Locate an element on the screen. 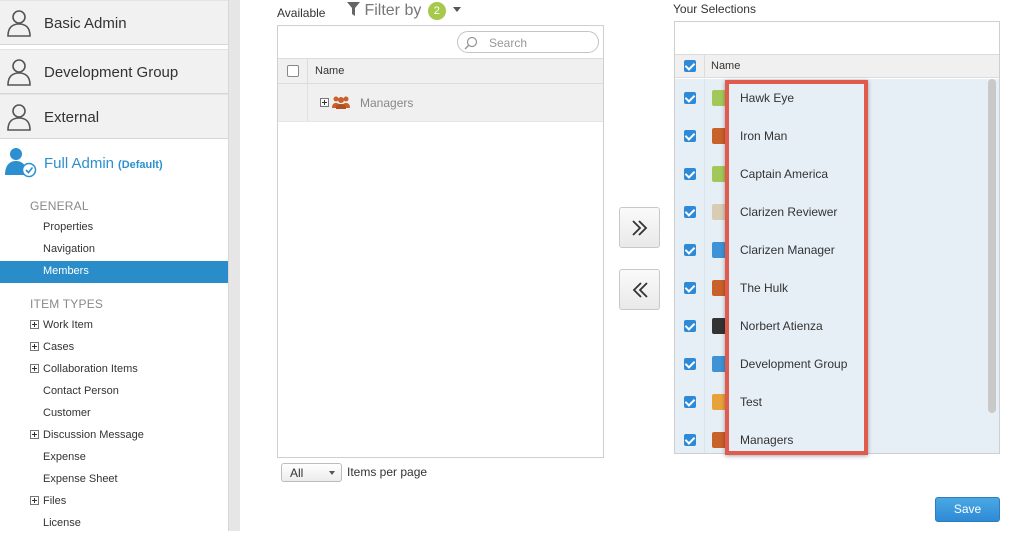 This screenshot has height=535, width=1018. nav-properties: Properties is located at coordinates (120, 228).